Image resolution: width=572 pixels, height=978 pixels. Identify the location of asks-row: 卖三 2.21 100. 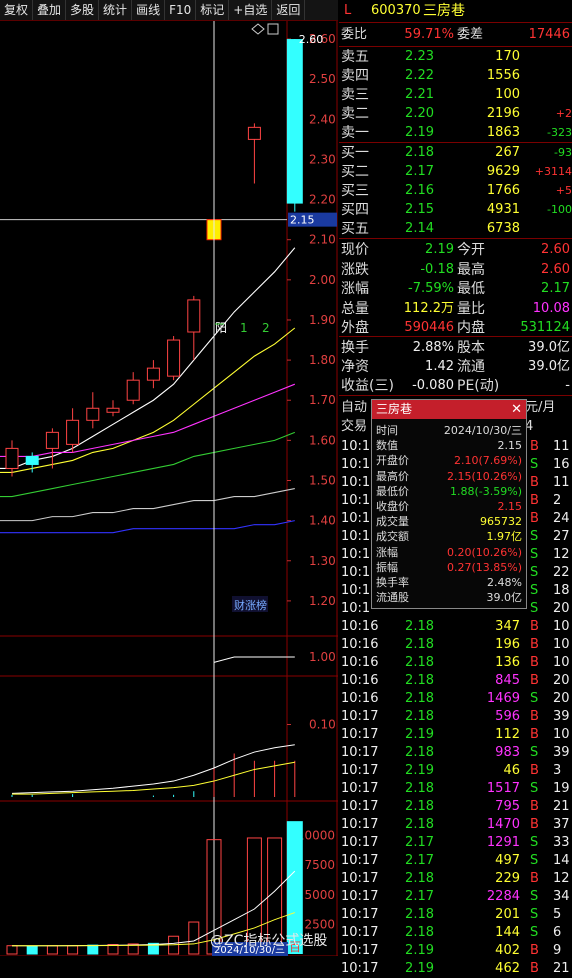
(455, 95).